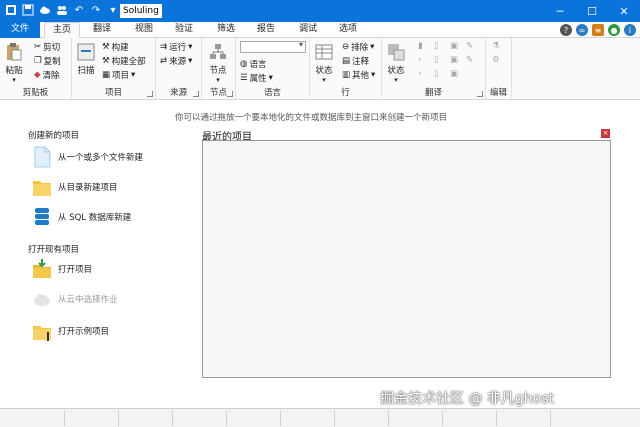  What do you see at coordinates (47, 61) in the screenshot?
I see `copy-button: ❐ 复制` at bounding box center [47, 61].